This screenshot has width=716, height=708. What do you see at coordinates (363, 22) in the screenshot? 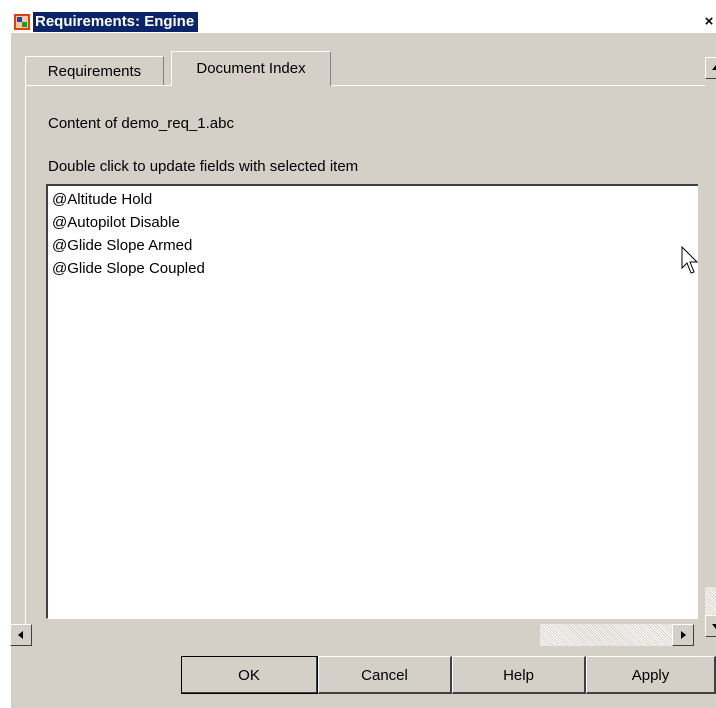
I see `title-bar: Requirements: Engine ×` at bounding box center [363, 22].